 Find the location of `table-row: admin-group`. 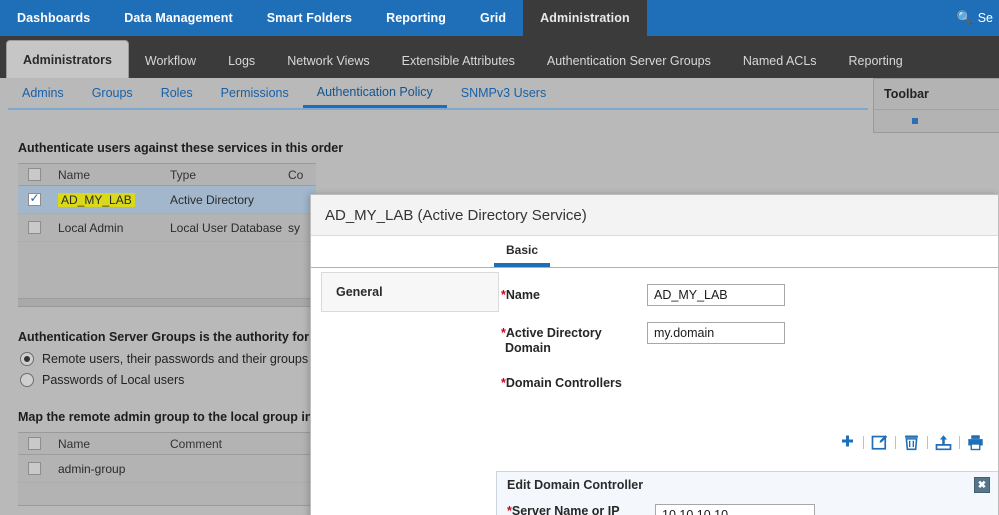

table-row: admin-group is located at coordinates (167, 469).